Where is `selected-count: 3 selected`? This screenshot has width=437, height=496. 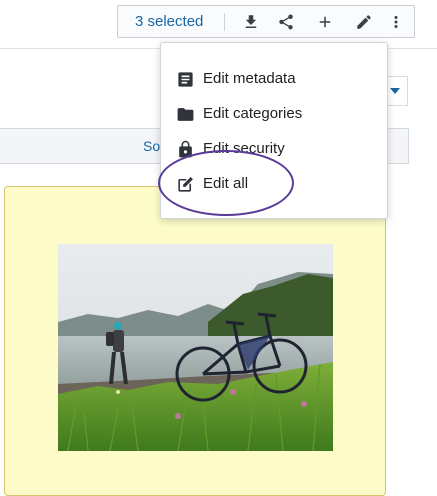
selected-count: 3 selected is located at coordinates (169, 21).